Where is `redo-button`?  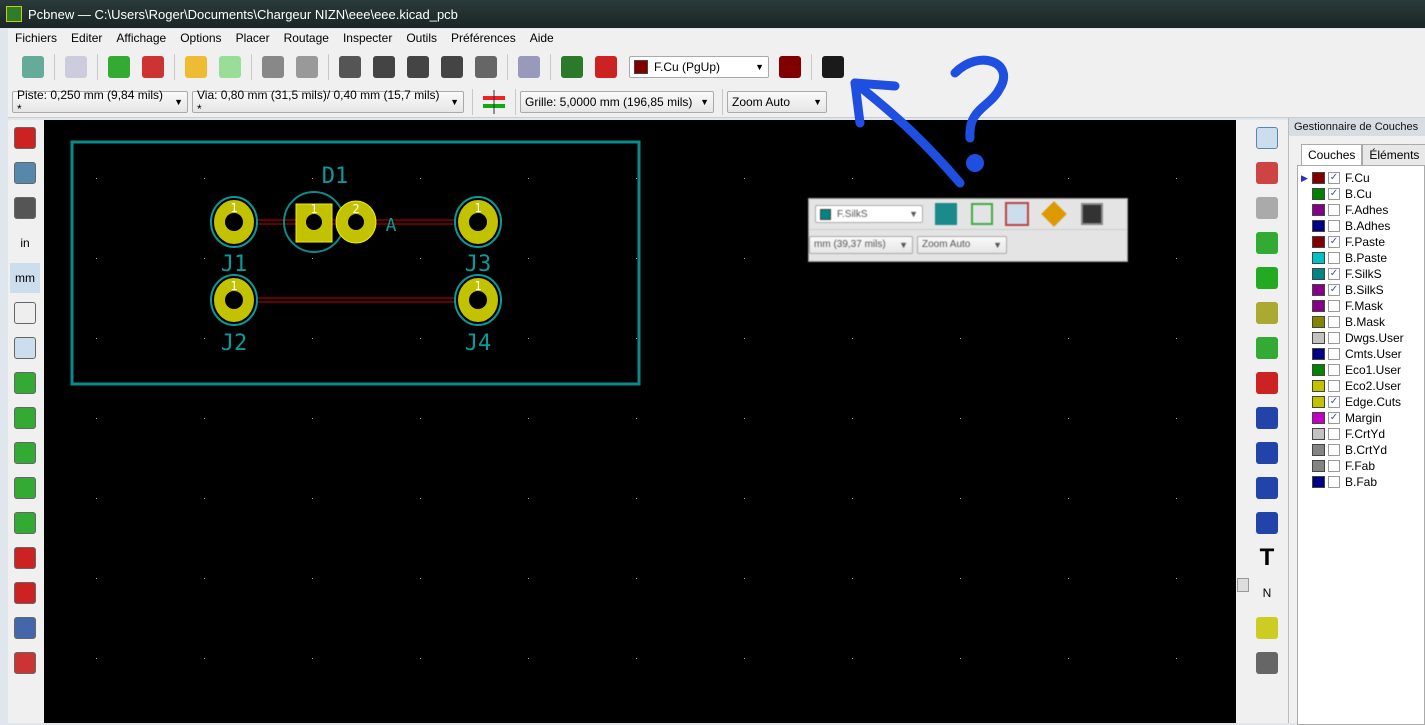 redo-button is located at coordinates (230, 67).